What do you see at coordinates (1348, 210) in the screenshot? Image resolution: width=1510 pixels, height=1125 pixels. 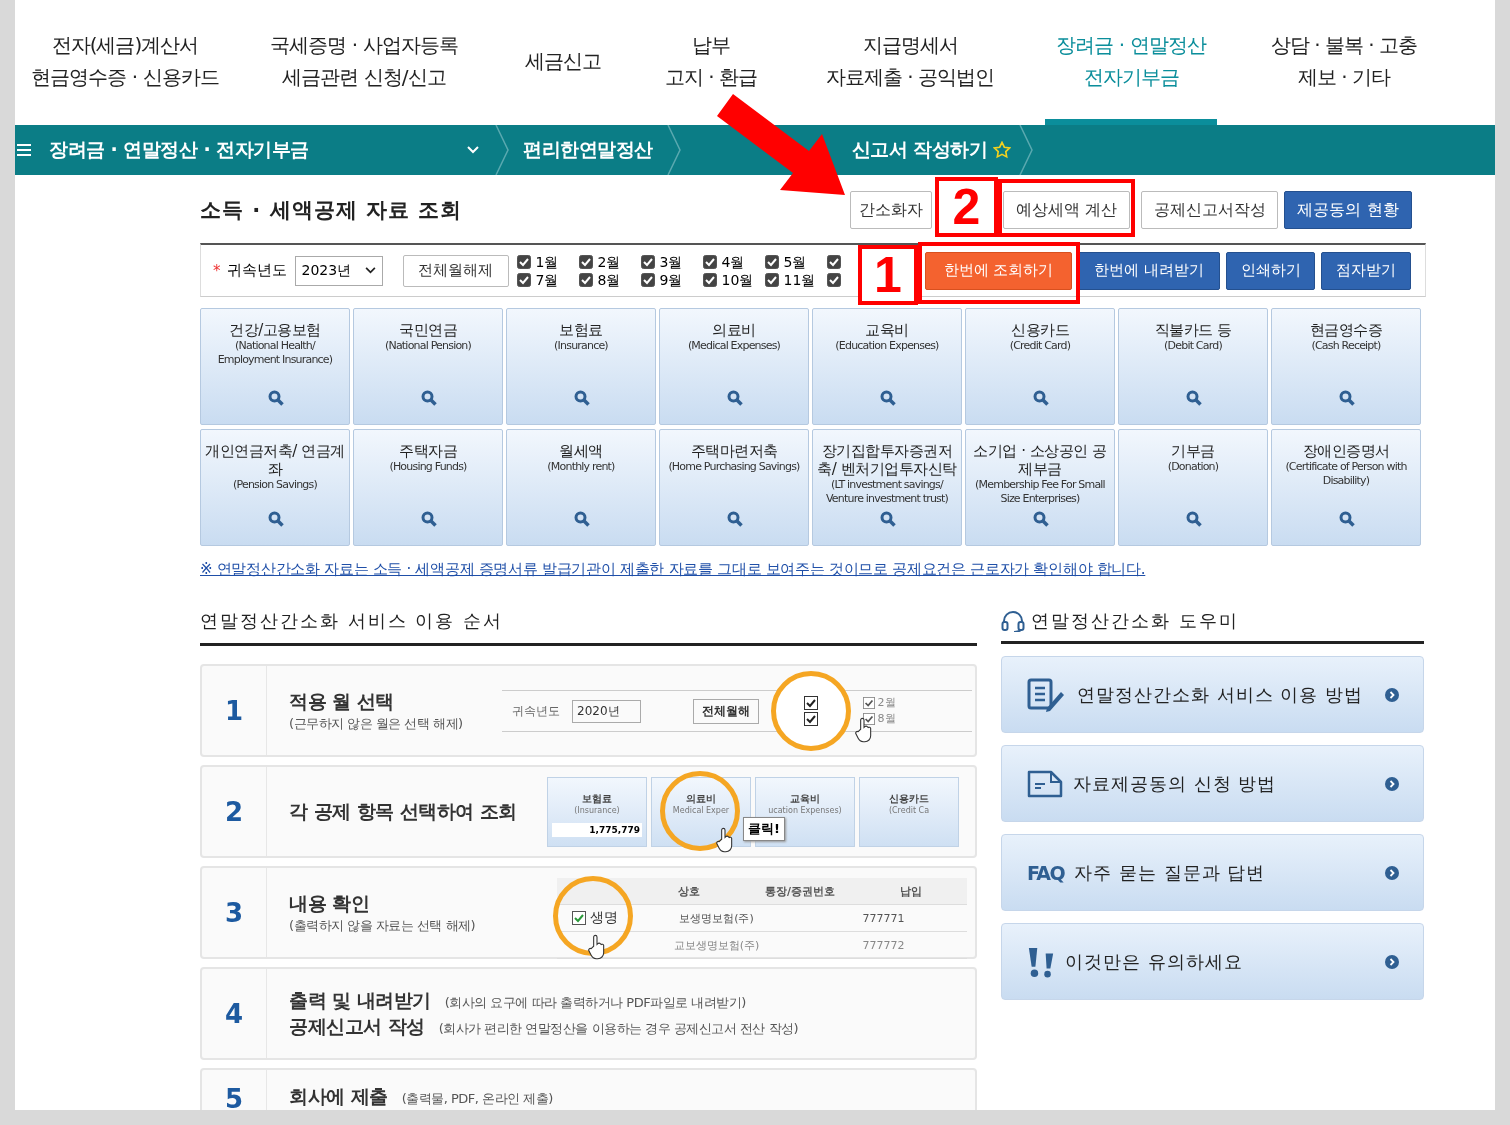 I see `toolbar-button: 제공동의 현황` at bounding box center [1348, 210].